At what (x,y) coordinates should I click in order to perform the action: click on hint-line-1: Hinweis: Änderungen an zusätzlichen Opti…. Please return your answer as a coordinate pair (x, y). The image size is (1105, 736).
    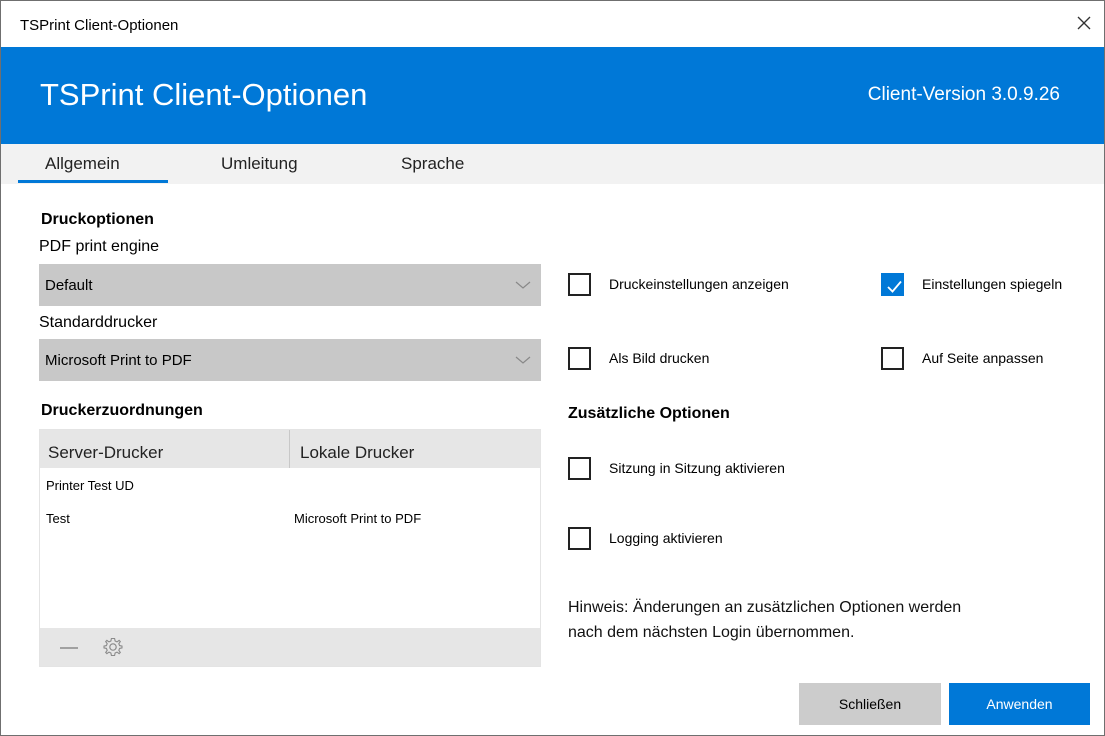
    Looking at the image, I should click on (765, 607).